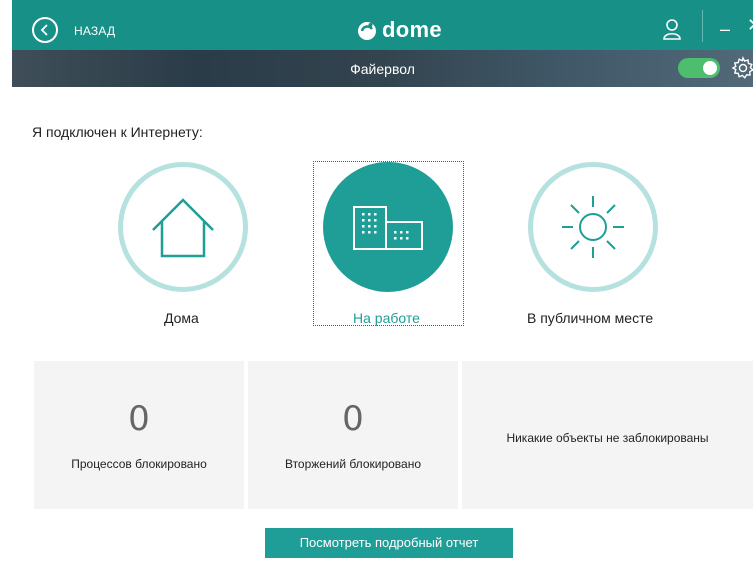 This screenshot has height=563, width=753. I want to click on office-buildings-icon, so click(388, 228).